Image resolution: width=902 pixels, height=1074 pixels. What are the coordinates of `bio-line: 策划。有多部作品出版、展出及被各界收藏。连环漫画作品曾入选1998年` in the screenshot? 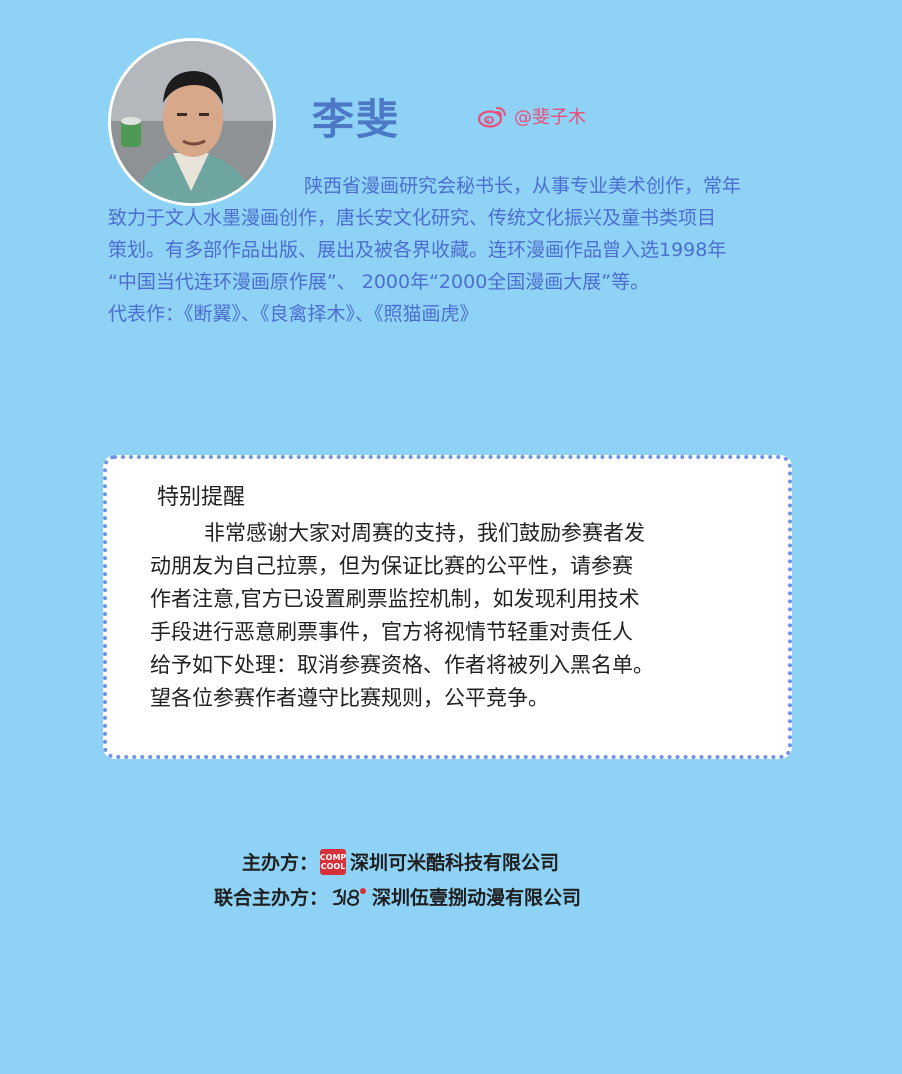 It's located at (417, 250).